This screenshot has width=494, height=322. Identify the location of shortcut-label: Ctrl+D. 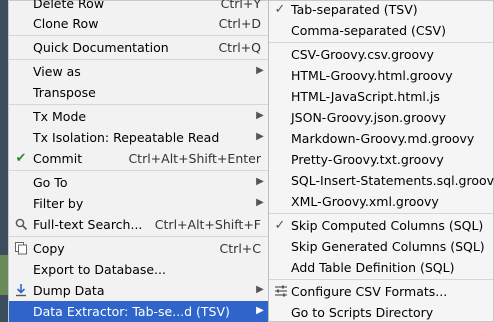
(239, 23).